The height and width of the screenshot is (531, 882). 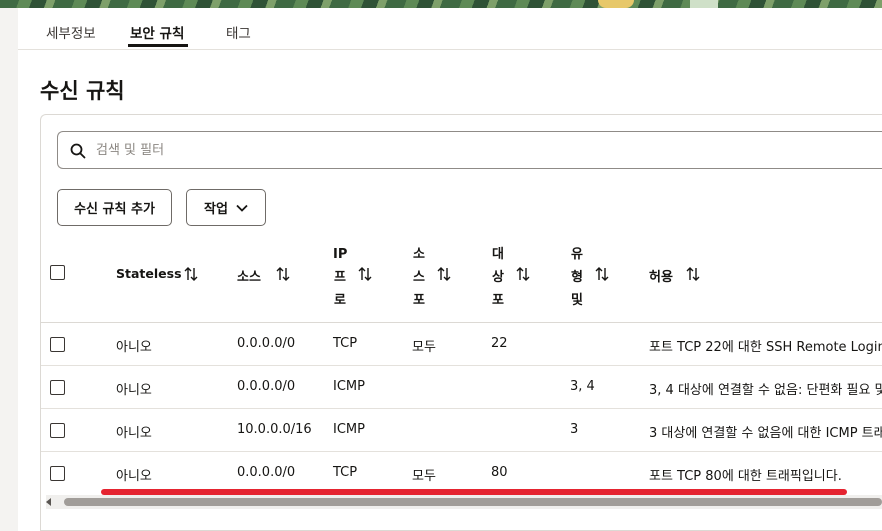 I want to click on scroll-left-arrow-icon, so click(x=48, y=502).